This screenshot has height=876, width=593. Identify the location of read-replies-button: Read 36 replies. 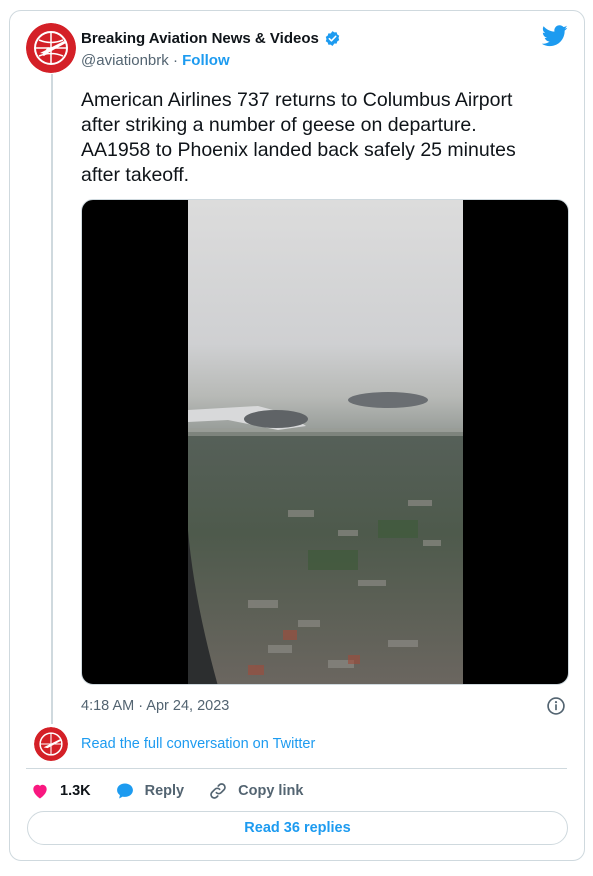
(297, 828).